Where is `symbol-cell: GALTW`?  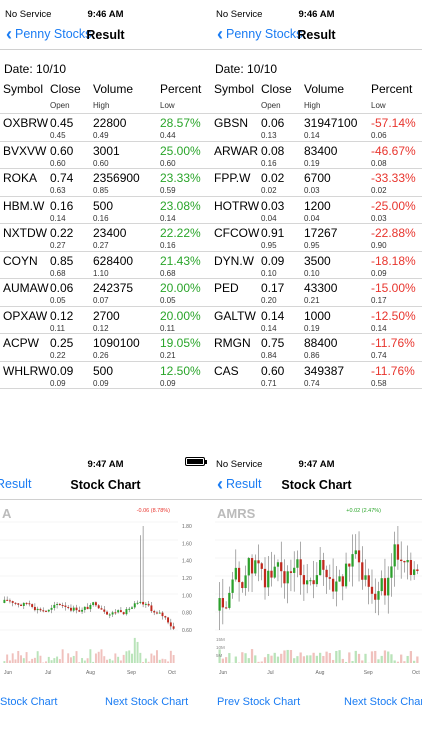 symbol-cell: GALTW is located at coordinates (235, 315).